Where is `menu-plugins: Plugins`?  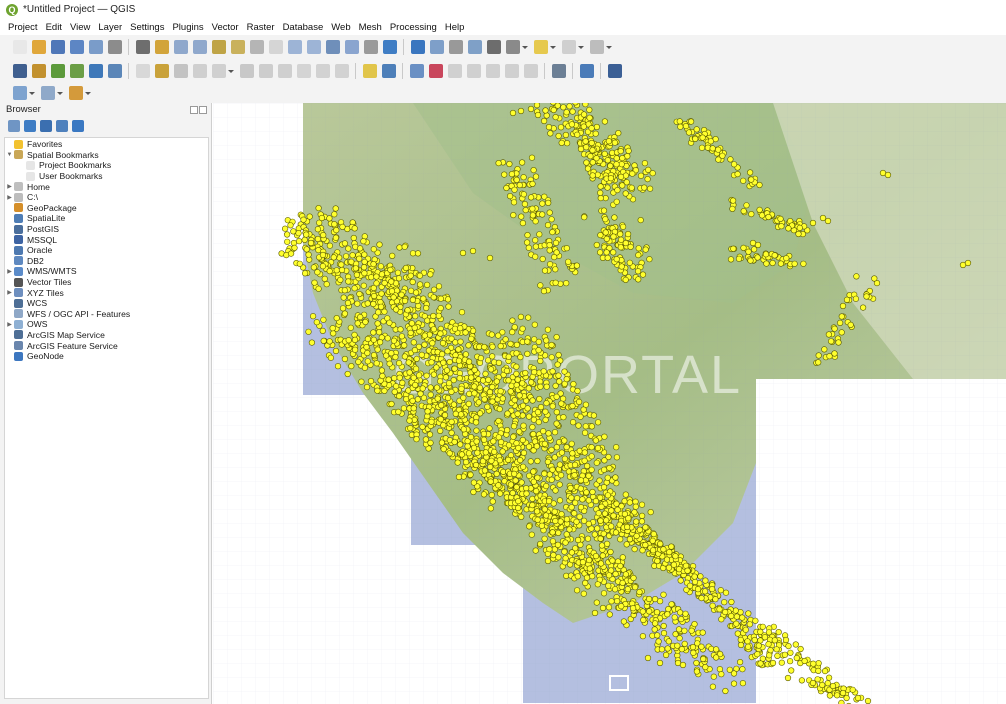 menu-plugins: Plugins is located at coordinates (187, 27).